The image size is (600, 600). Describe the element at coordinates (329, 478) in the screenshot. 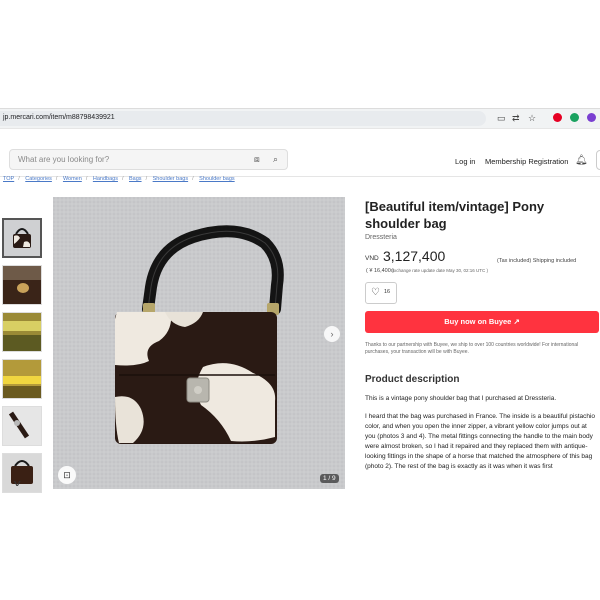

I see `image-counter: 1 / 9` at that location.